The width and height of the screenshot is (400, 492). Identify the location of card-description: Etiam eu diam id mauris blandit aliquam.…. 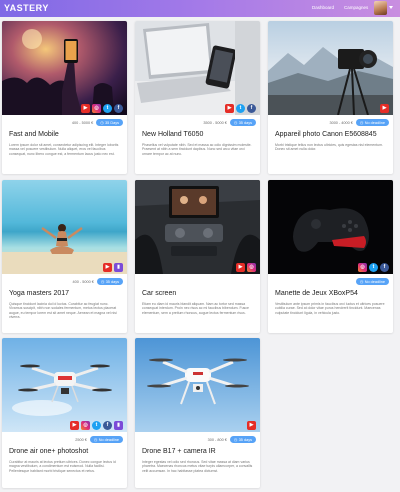
(195, 308).